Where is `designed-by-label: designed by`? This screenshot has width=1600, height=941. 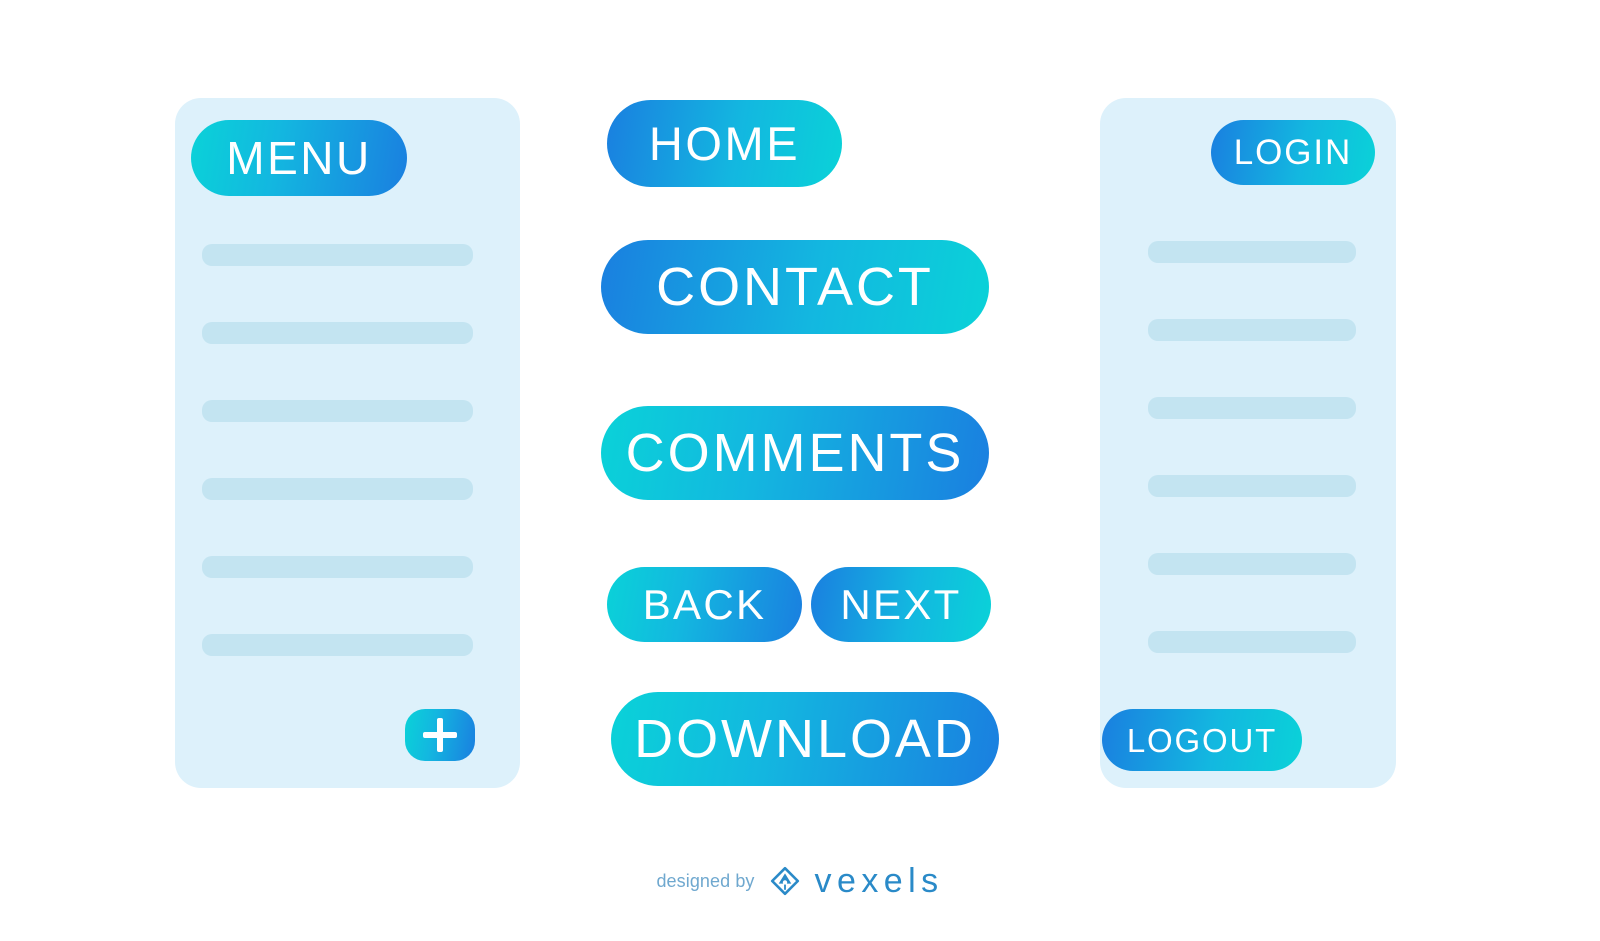
designed-by-label: designed by is located at coordinates (705, 880).